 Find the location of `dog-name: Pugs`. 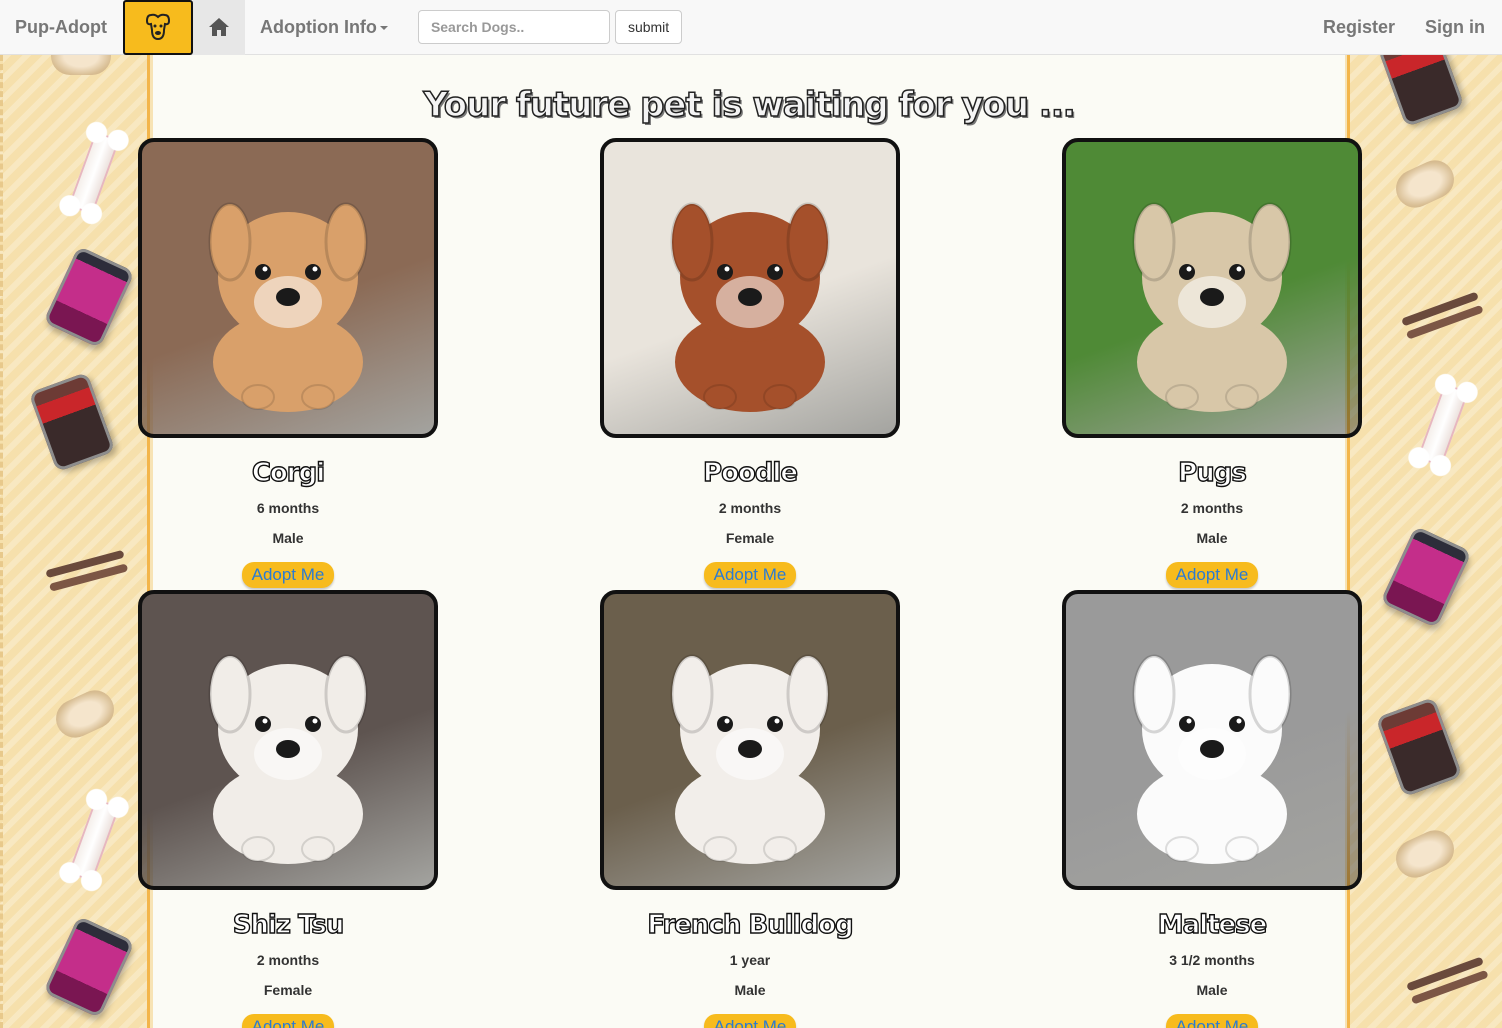

dog-name: Pugs is located at coordinates (1212, 472).